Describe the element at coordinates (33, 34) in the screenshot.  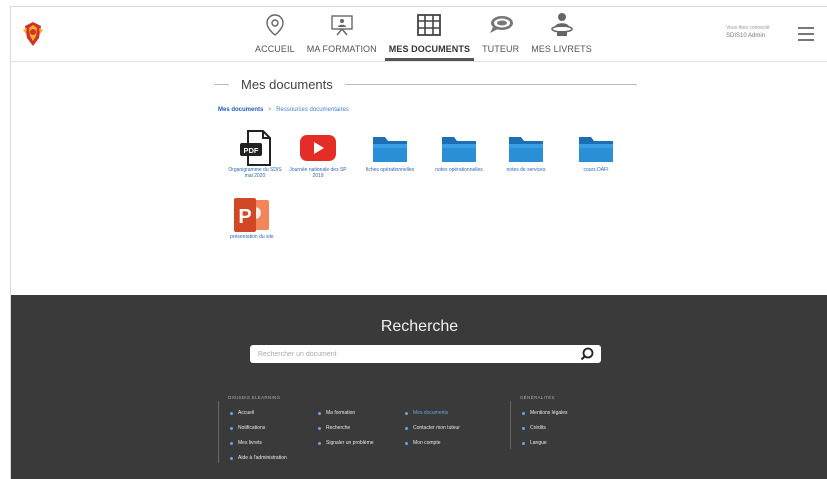
I see `sdis-logo` at that location.